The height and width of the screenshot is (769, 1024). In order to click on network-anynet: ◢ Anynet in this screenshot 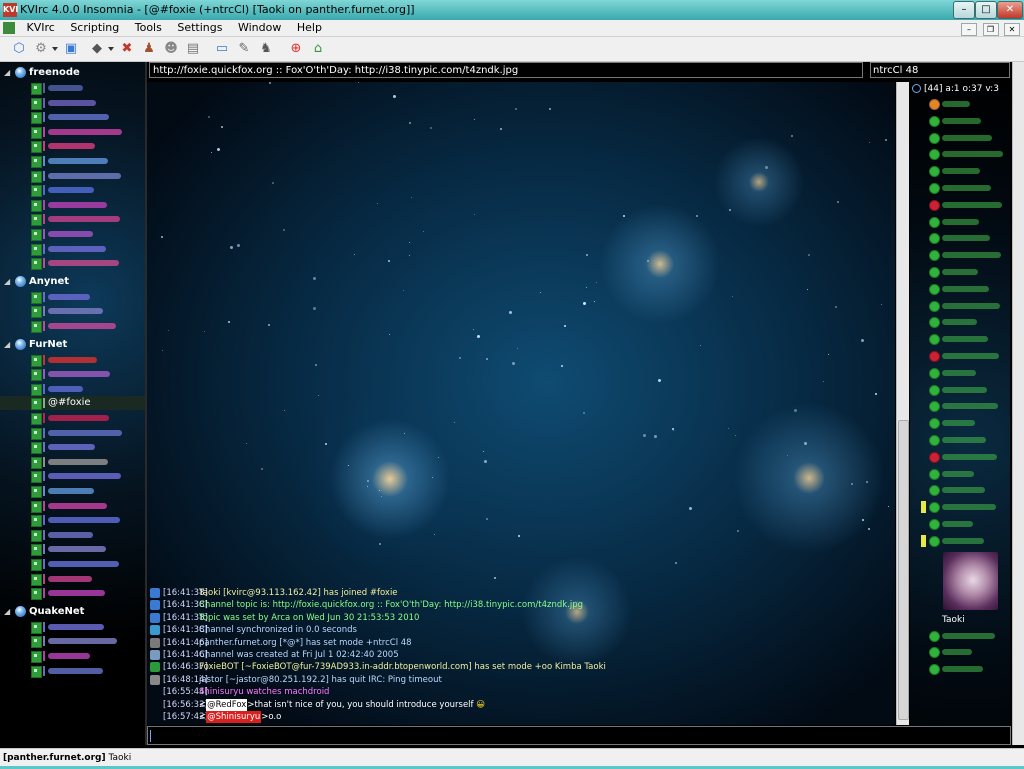, I will do `click(72, 282)`.